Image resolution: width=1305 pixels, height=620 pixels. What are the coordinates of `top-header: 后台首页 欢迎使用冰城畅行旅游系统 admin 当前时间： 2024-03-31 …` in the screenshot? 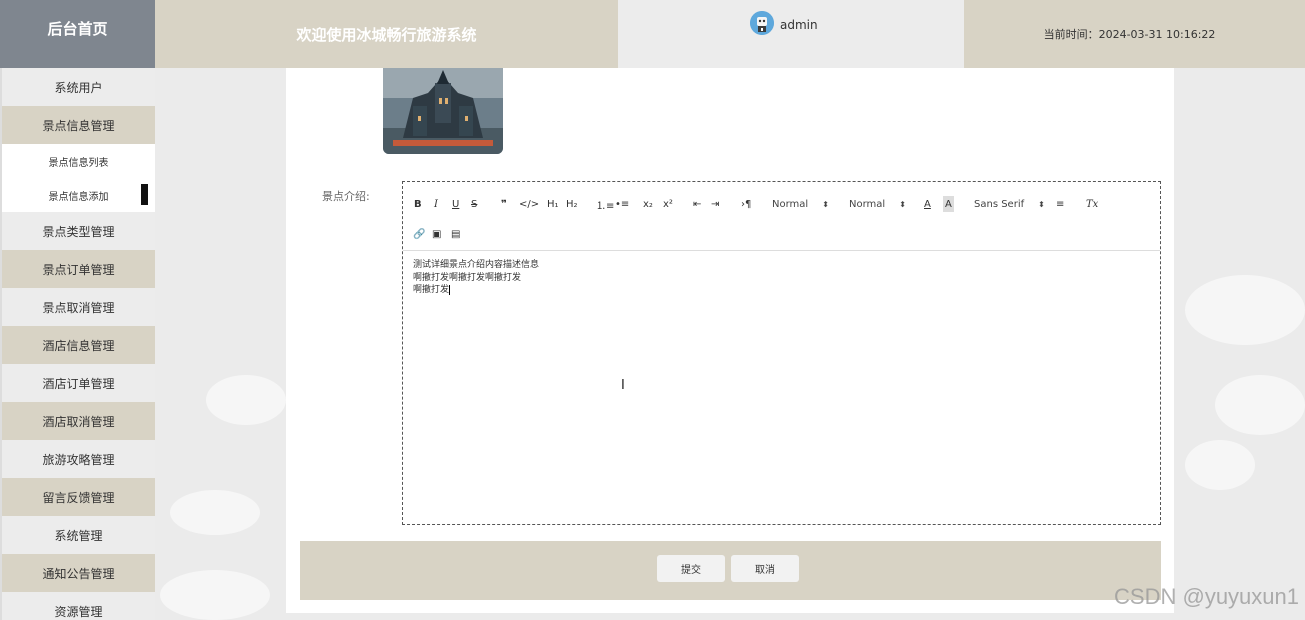 It's located at (652, 34).